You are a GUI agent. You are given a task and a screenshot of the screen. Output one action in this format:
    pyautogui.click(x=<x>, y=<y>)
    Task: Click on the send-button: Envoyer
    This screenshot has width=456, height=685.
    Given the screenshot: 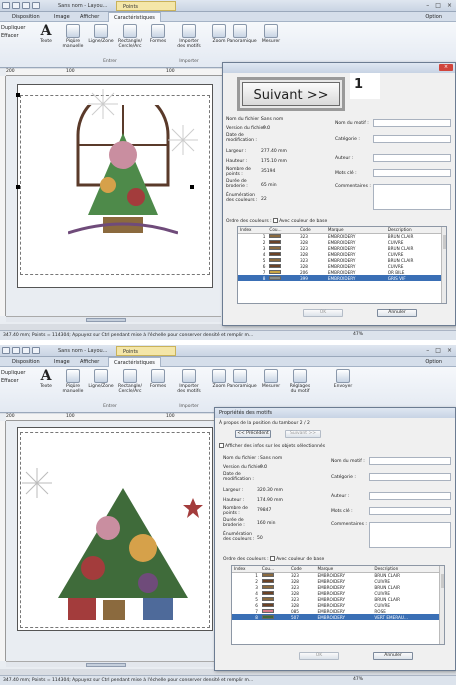 What is the action you would take?
    pyautogui.click(x=343, y=385)
    